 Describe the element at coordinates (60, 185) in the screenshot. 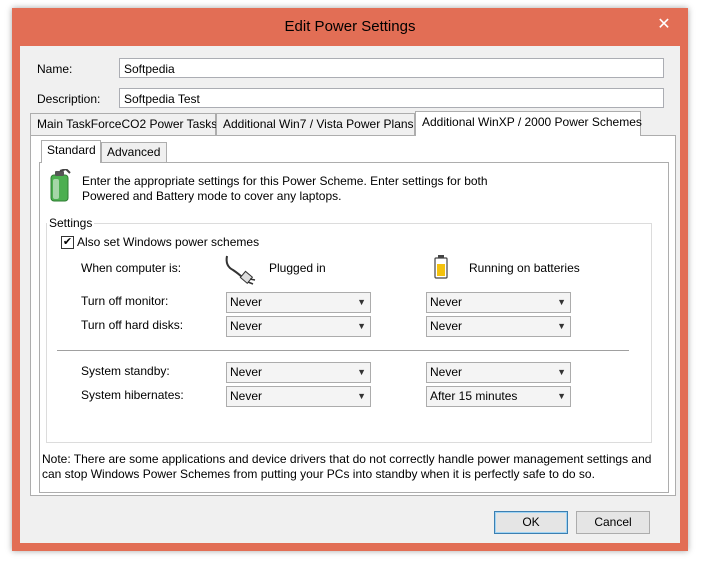

I see `battery-plug-icon` at that location.